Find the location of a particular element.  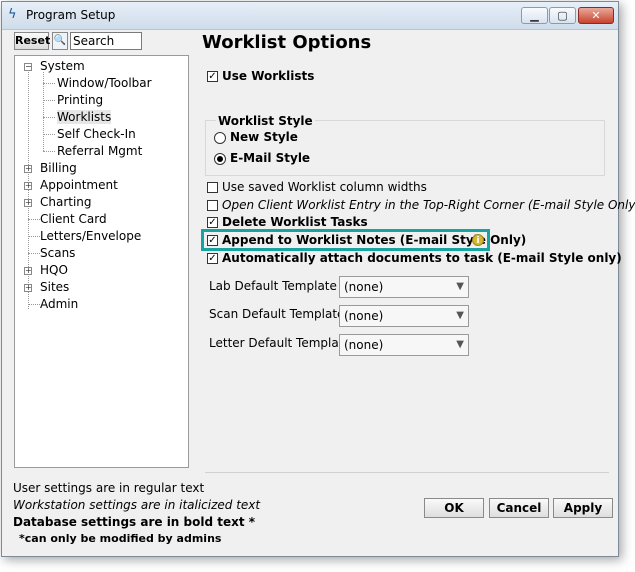

legend-user: User settings are in regular text is located at coordinates (109, 488).